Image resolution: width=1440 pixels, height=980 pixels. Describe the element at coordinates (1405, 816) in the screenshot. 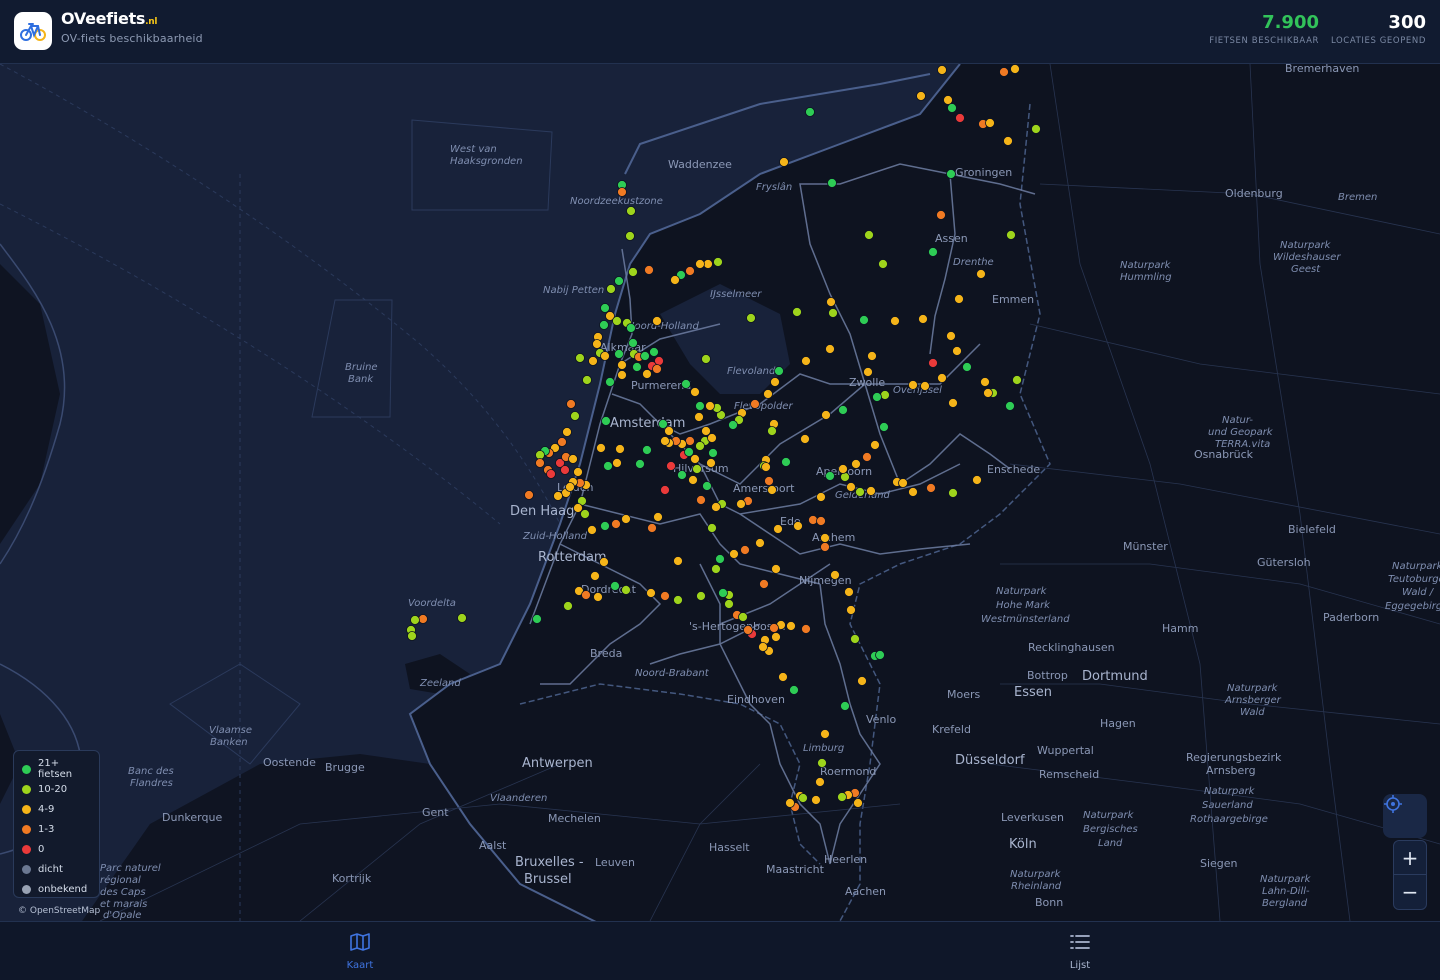

I see `locate-button` at that location.